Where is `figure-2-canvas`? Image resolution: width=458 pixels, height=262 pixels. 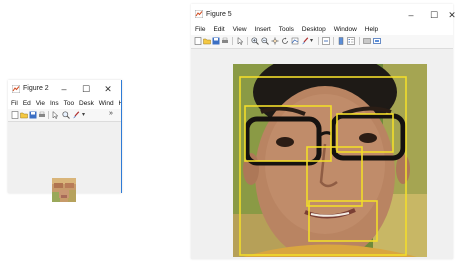
figure-2-canvas is located at coordinates (64, 162).